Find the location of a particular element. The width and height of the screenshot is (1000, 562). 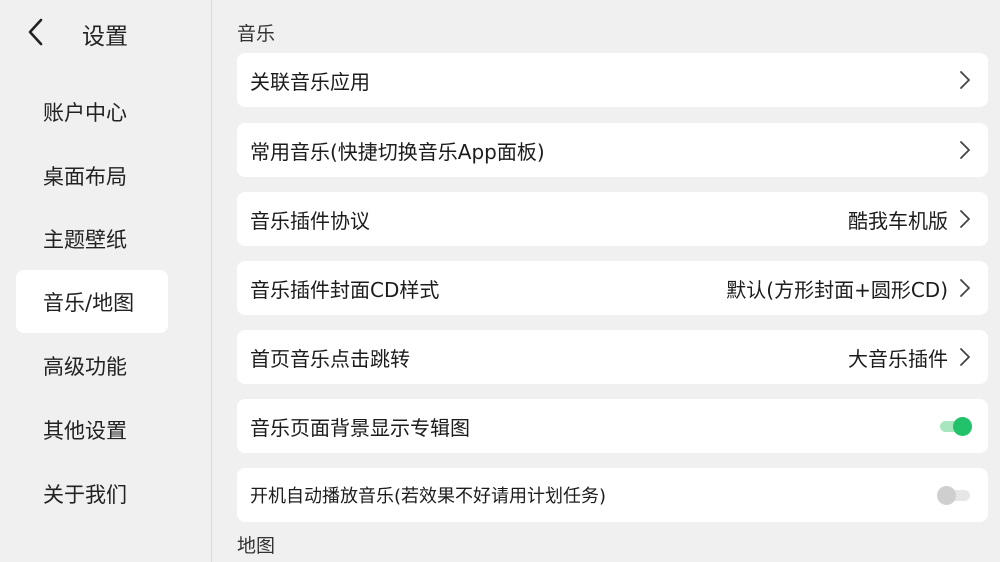

sidebar-item-music-map: 音乐/地图 is located at coordinates (92, 301).